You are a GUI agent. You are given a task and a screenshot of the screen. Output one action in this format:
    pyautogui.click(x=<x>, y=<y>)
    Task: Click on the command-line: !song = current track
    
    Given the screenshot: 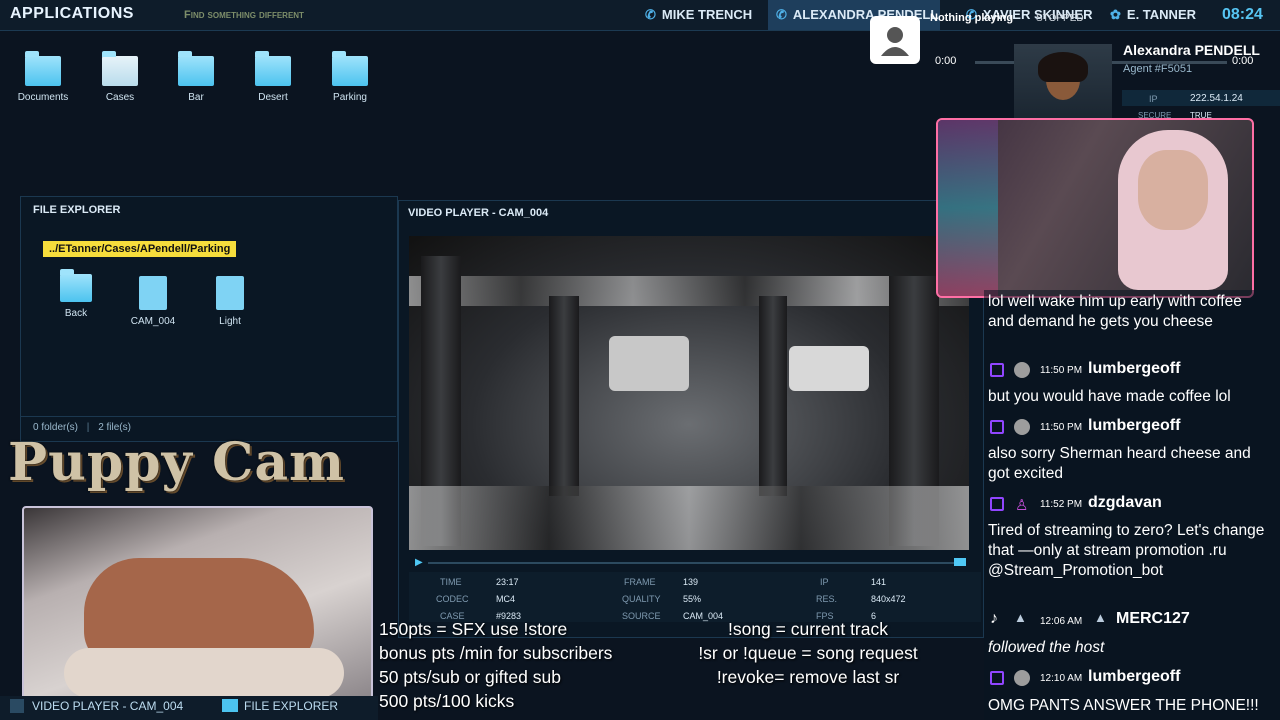 What is the action you would take?
    pyautogui.click(x=807, y=629)
    